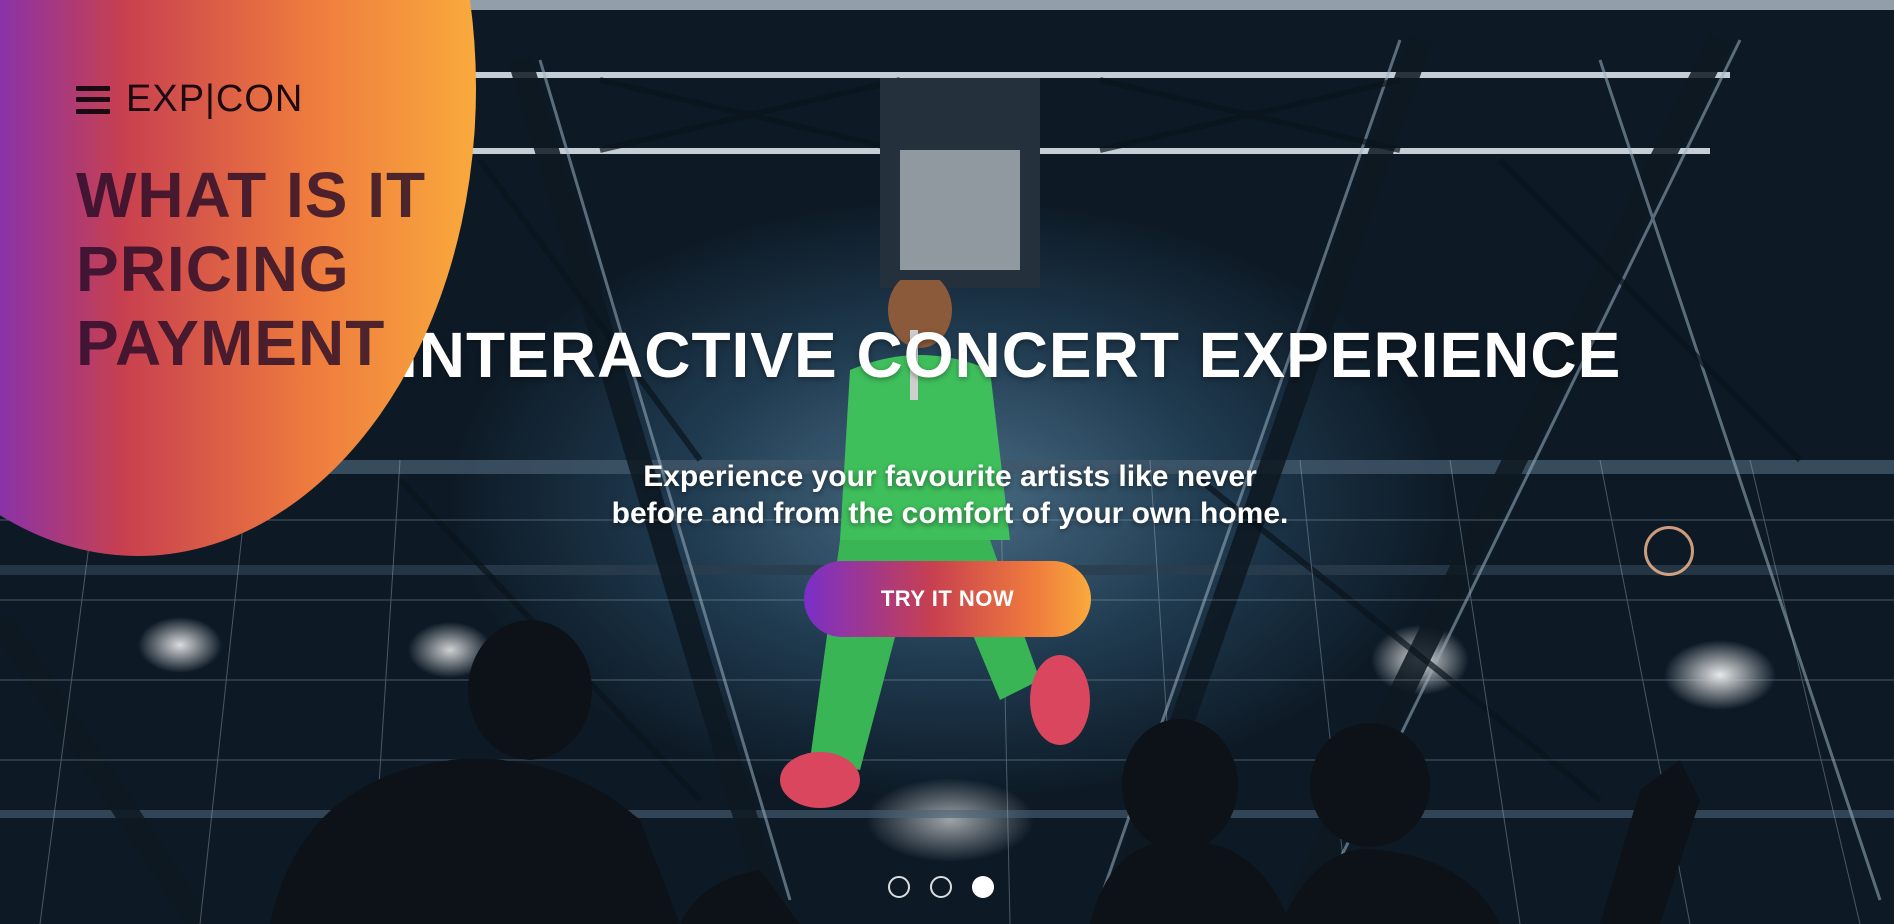 The image size is (1894, 924). I want to click on menu-item-payment: PAYMENT, so click(251, 343).